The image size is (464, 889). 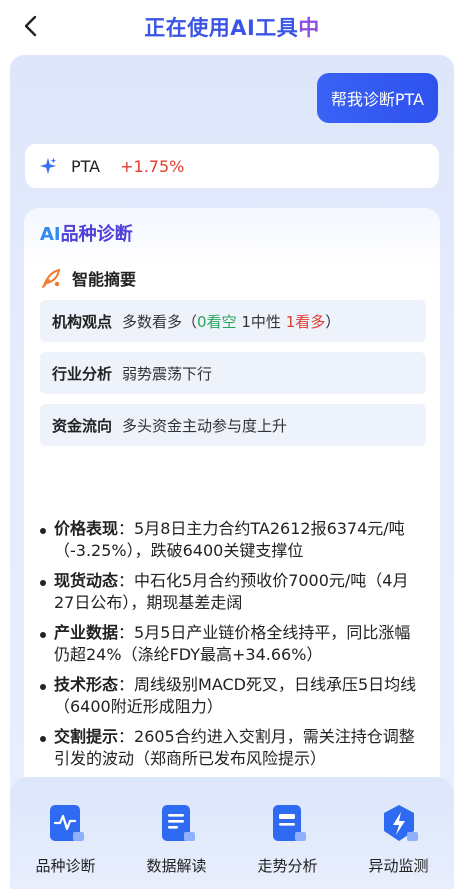 What do you see at coordinates (86, 632) in the screenshot?
I see `bullet-key: 产业数据` at bounding box center [86, 632].